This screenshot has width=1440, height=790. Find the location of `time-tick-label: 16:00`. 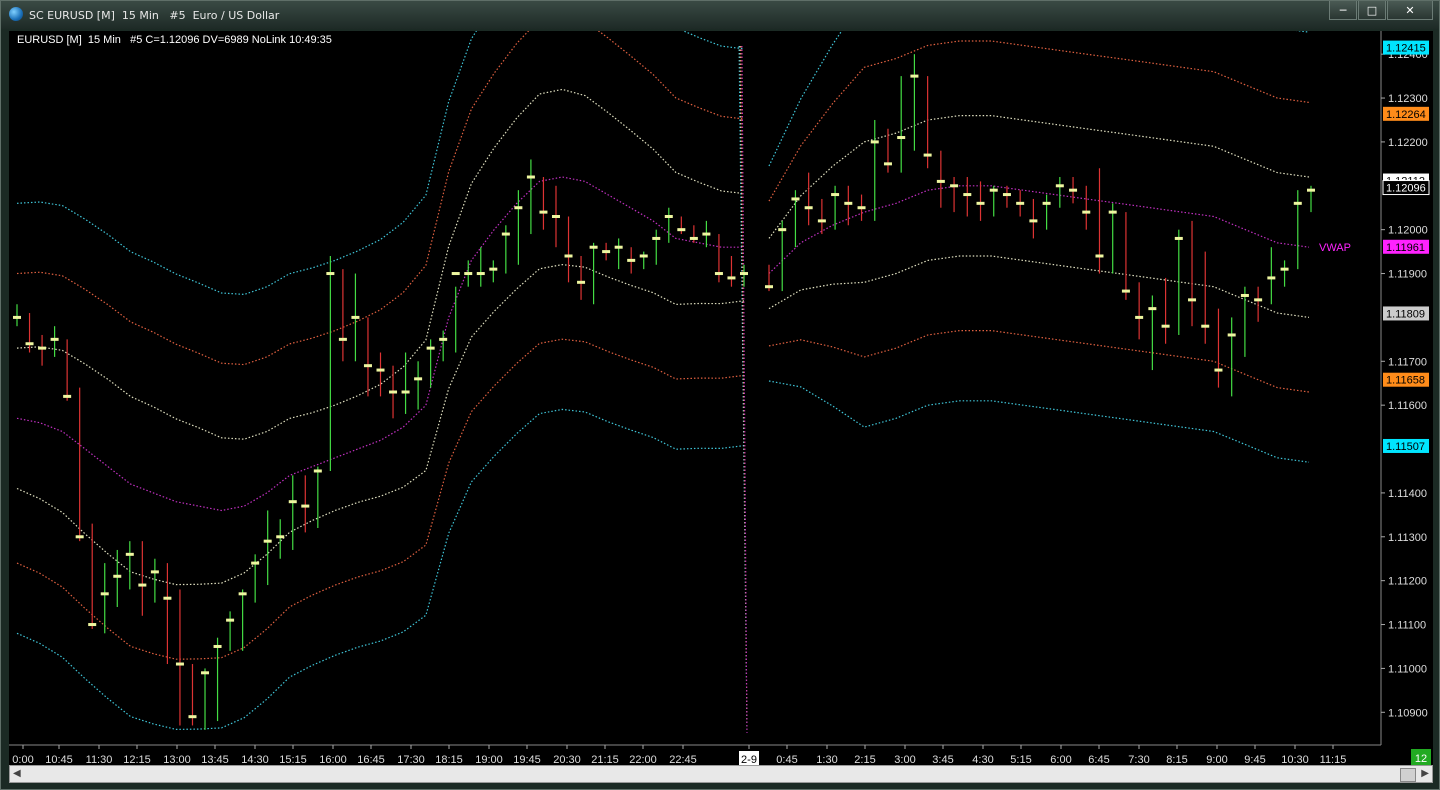

time-tick-label: 16:00 is located at coordinates (333, 759).